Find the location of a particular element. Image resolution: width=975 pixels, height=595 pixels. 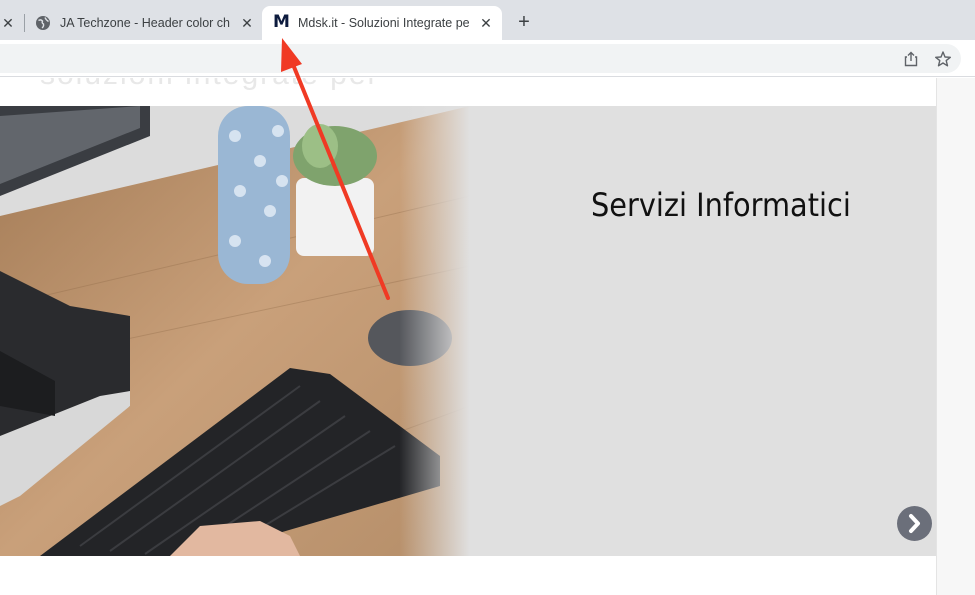

mdsk-favicon-icon: M is located at coordinates (281, 22).